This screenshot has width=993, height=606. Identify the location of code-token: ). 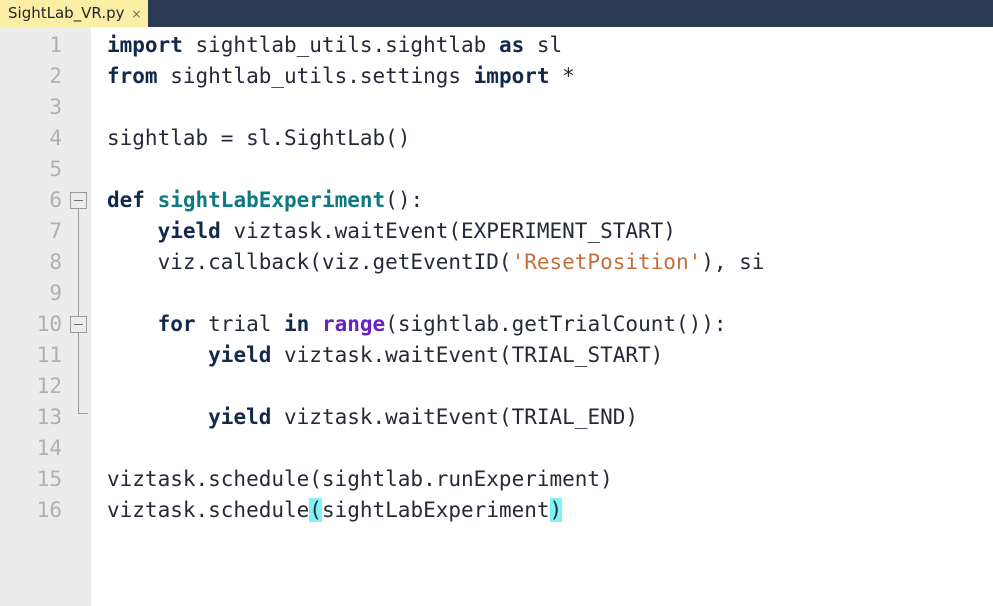
(556, 510).